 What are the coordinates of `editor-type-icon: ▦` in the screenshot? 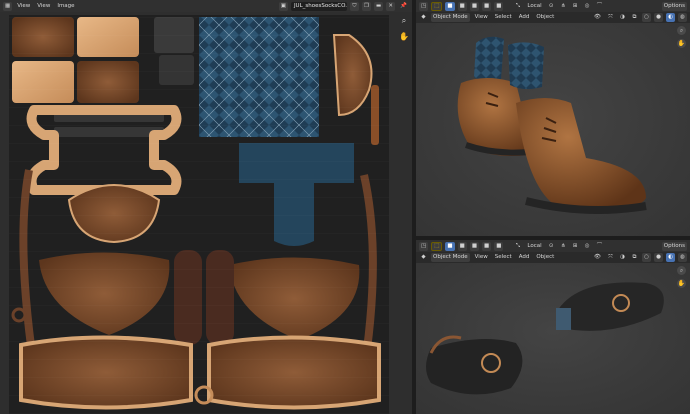 It's located at (8, 6).